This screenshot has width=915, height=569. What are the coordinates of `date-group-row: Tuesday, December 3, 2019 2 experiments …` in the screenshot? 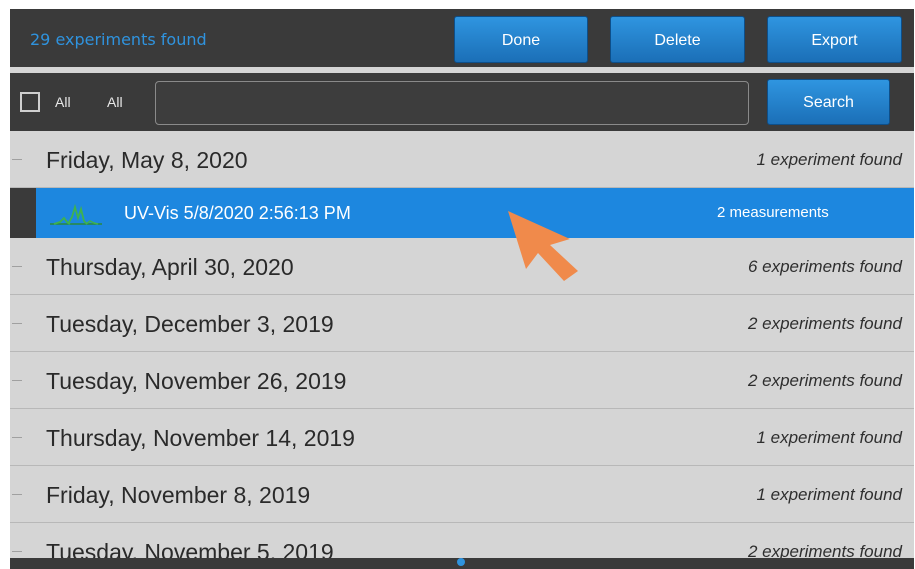 It's located at (462, 323).